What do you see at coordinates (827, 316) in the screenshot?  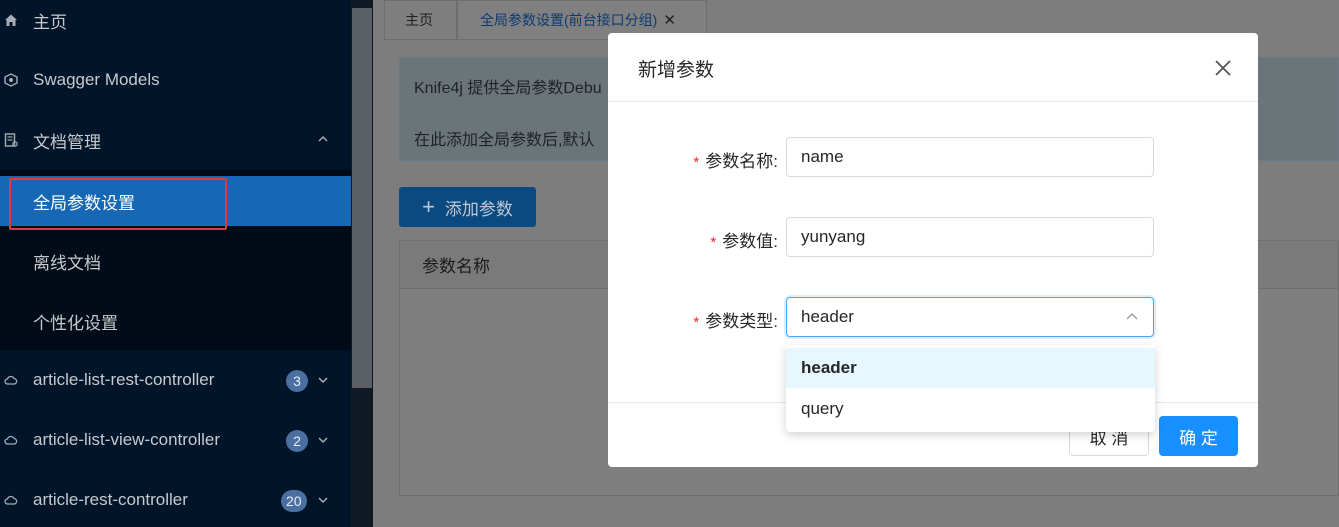 I see `select-value: header` at bounding box center [827, 316].